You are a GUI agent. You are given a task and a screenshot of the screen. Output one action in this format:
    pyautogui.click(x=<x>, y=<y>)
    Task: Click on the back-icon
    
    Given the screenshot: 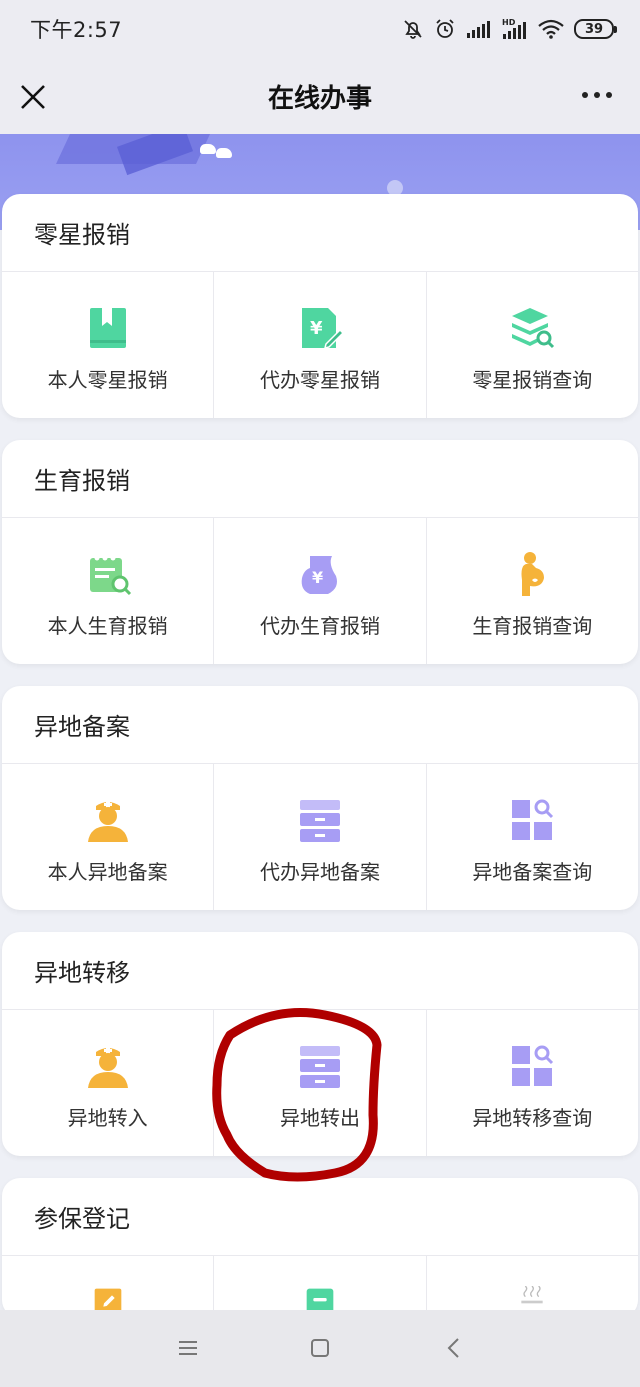 What is the action you would take?
    pyautogui.click(x=454, y=1348)
    